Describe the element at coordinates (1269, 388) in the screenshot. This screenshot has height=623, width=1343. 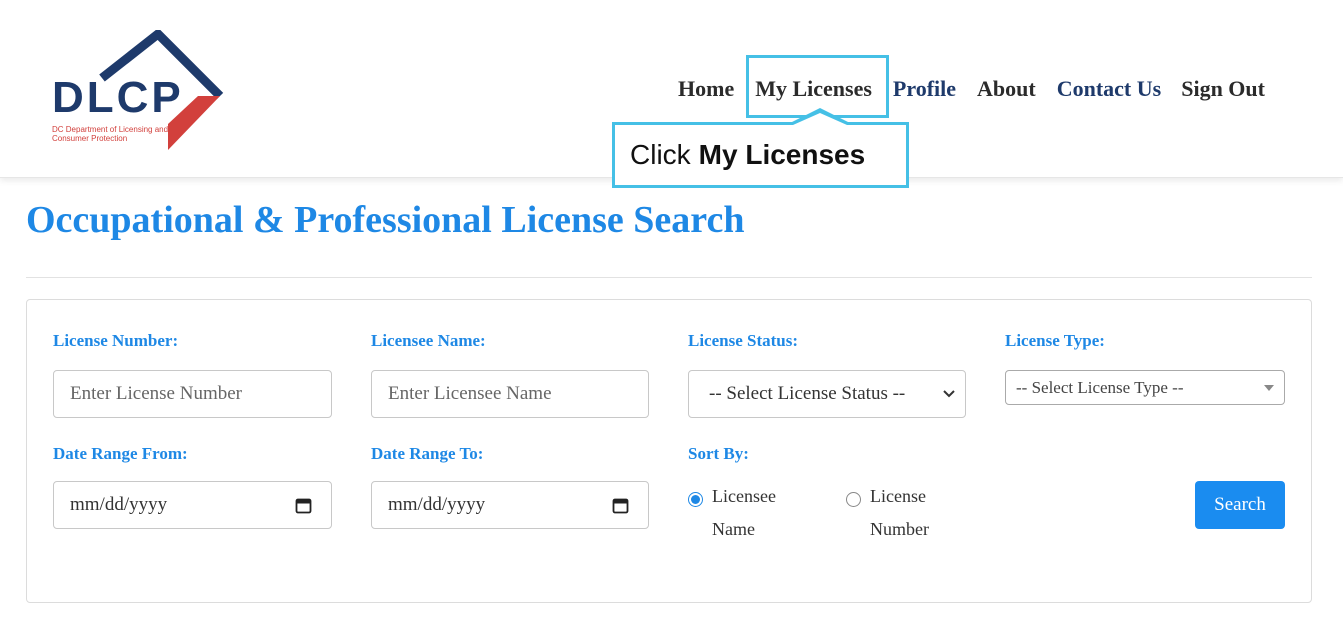
I see `caret-down-icon` at that location.